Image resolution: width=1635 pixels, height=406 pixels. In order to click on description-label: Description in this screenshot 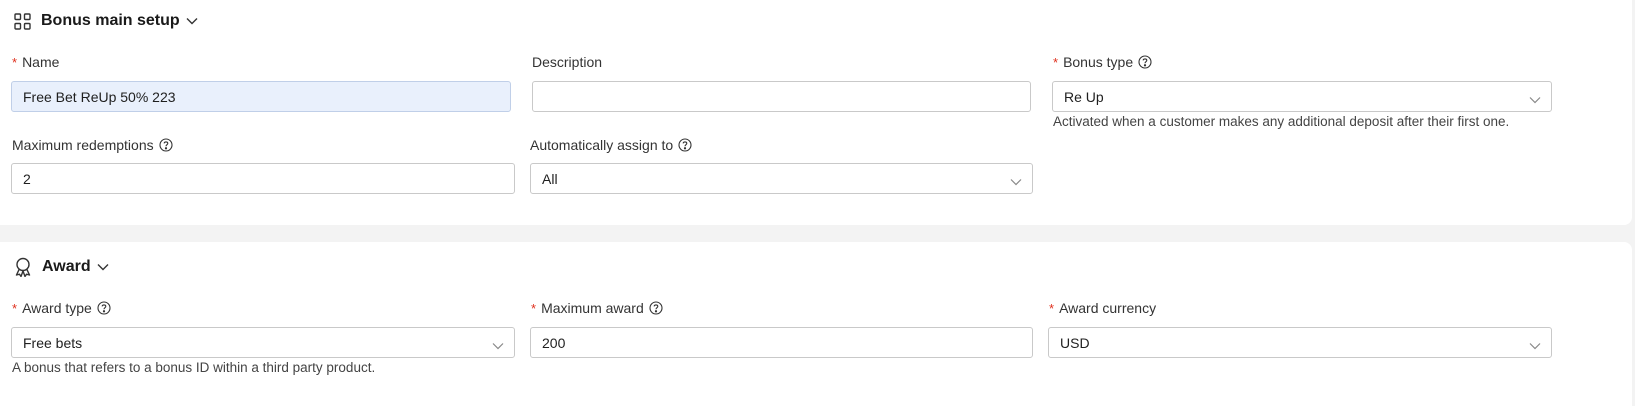, I will do `click(567, 62)`.